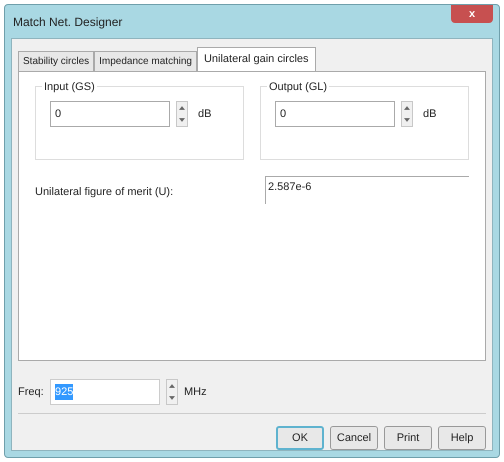 Image resolution: width=504 pixels, height=462 pixels. I want to click on dialog-button: Cancel, so click(354, 438).